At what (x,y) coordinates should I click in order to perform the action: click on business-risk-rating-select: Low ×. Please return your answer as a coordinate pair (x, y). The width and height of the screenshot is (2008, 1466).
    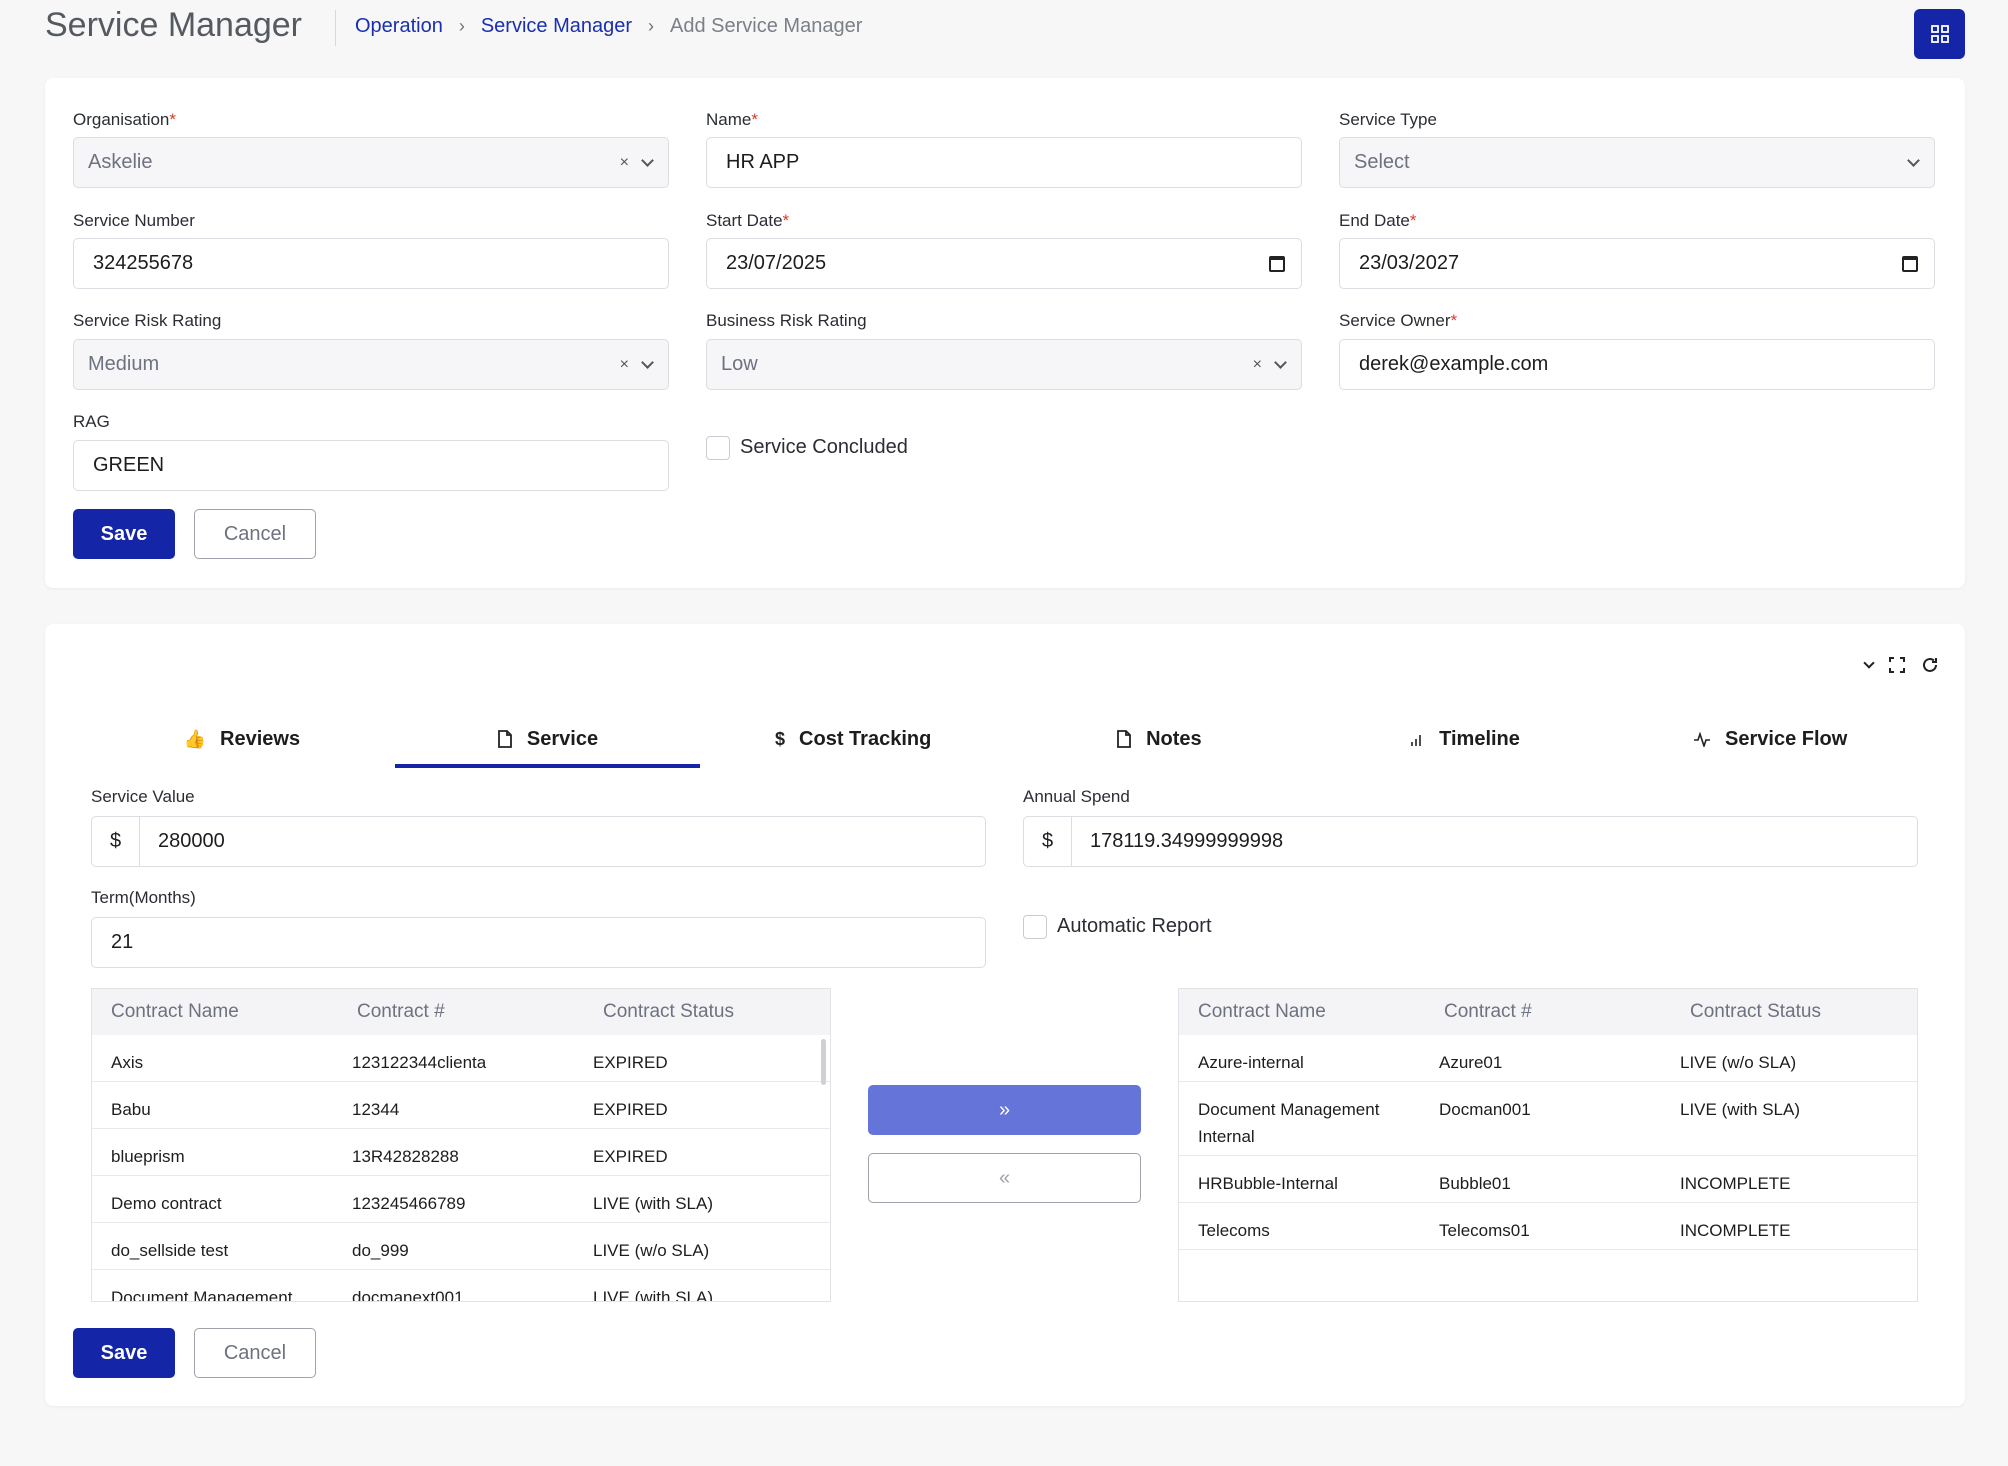
    Looking at the image, I should click on (1004, 364).